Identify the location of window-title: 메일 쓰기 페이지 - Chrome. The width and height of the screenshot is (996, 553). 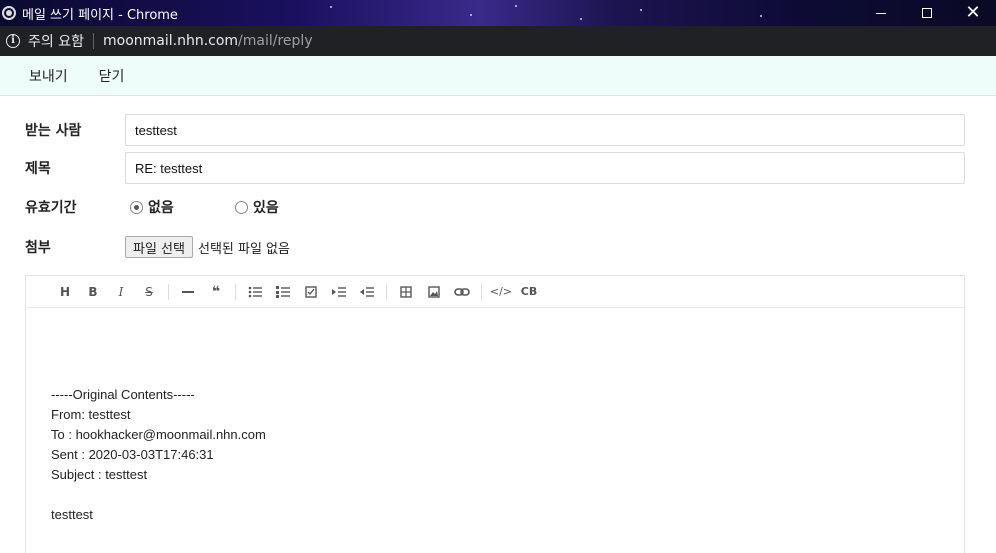
(100, 15).